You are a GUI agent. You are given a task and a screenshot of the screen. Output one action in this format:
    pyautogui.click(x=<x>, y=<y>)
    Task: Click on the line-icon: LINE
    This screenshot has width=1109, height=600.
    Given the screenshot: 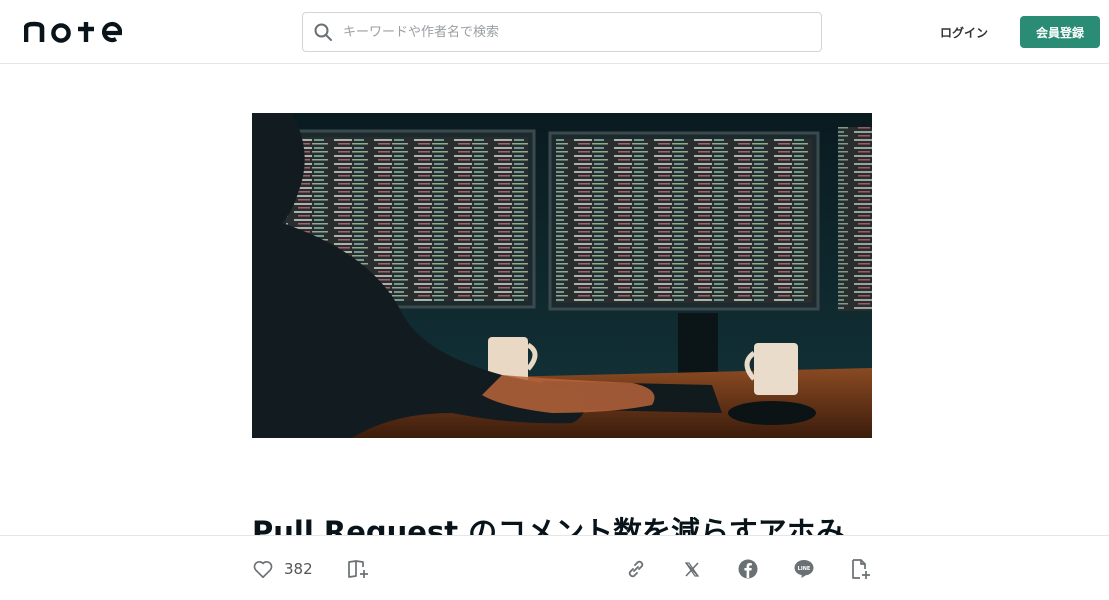 What is the action you would take?
    pyautogui.click(x=804, y=569)
    